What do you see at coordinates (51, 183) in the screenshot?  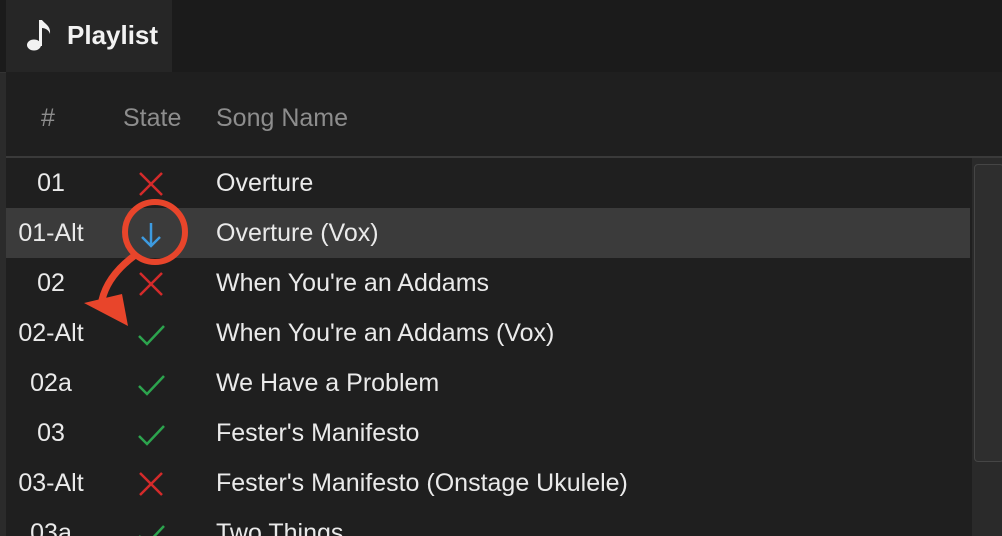 I see `song-number: 01` at bounding box center [51, 183].